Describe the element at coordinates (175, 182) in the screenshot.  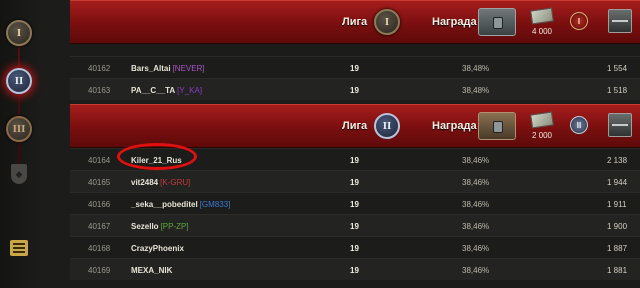
I see `clan-tag: [K-GRU]` at that location.